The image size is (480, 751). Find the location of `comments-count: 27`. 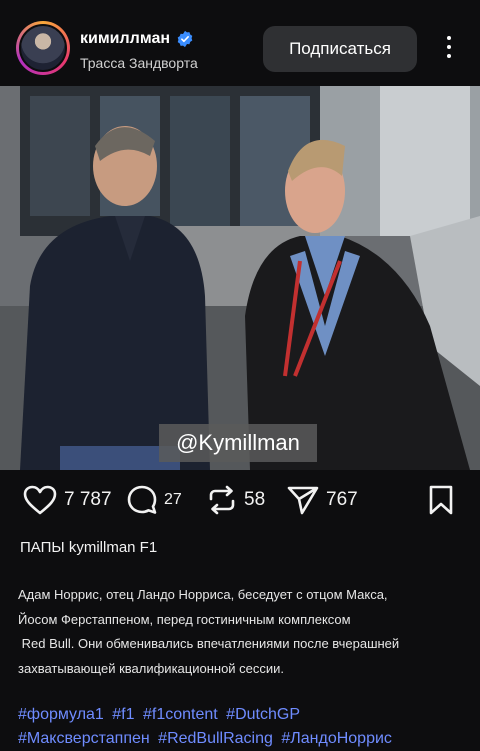

comments-count: 27 is located at coordinates (173, 499).